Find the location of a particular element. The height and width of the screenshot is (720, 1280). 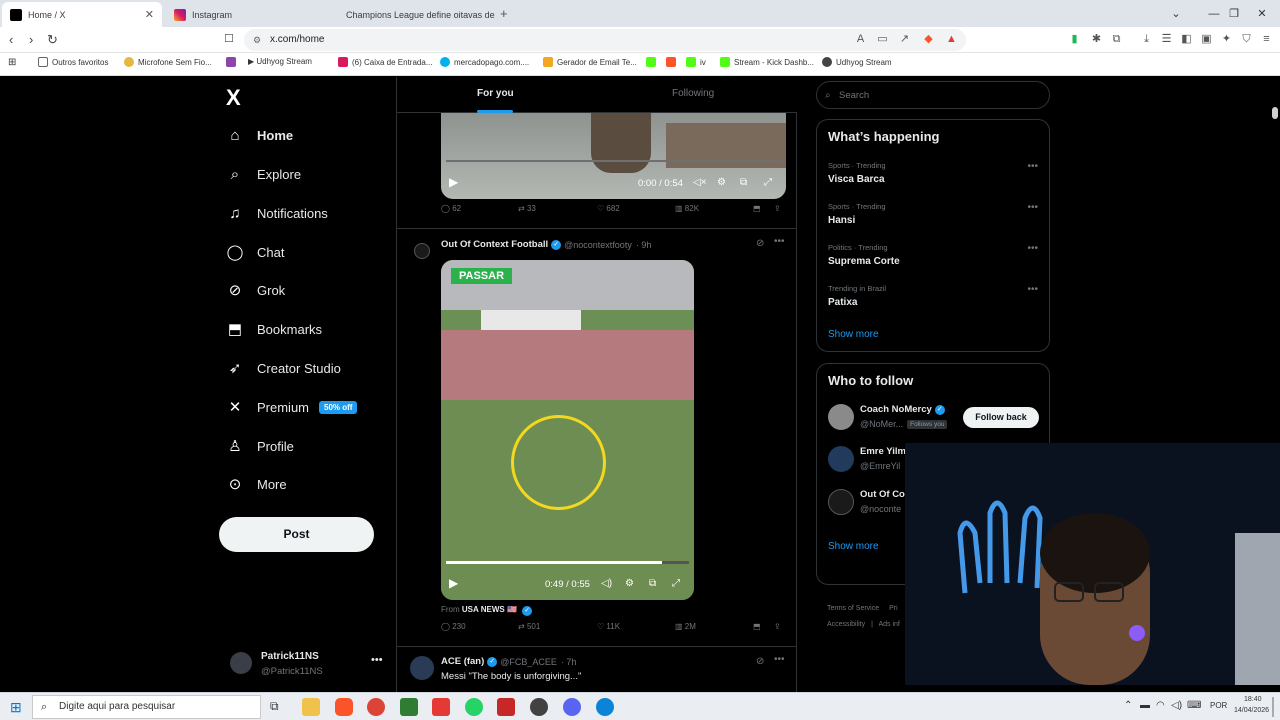

site-info-icon: ⚙ is located at coordinates (257, 40).